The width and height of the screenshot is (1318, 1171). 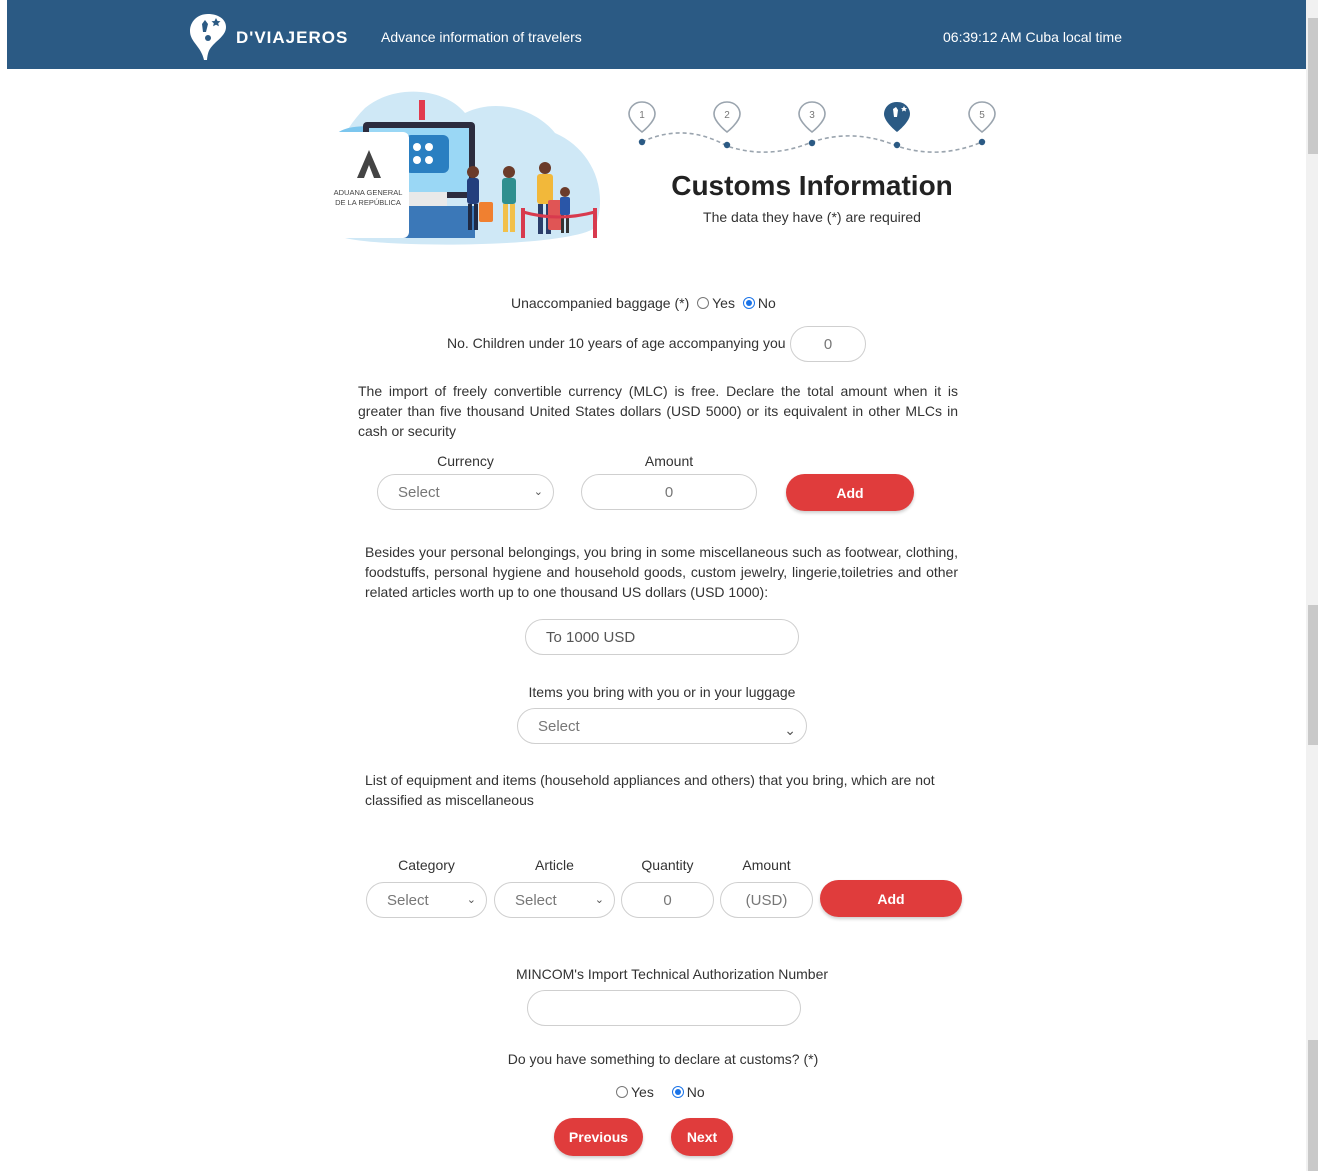 I want to click on currency-amount-value: 0, so click(x=669, y=492).